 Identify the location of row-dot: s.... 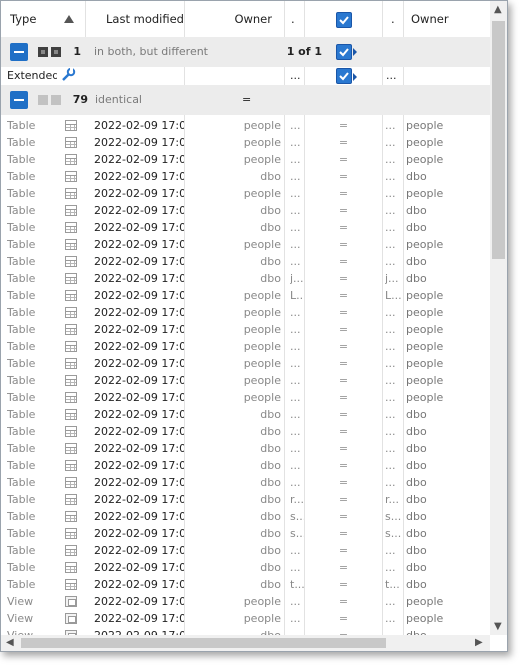
(297, 533).